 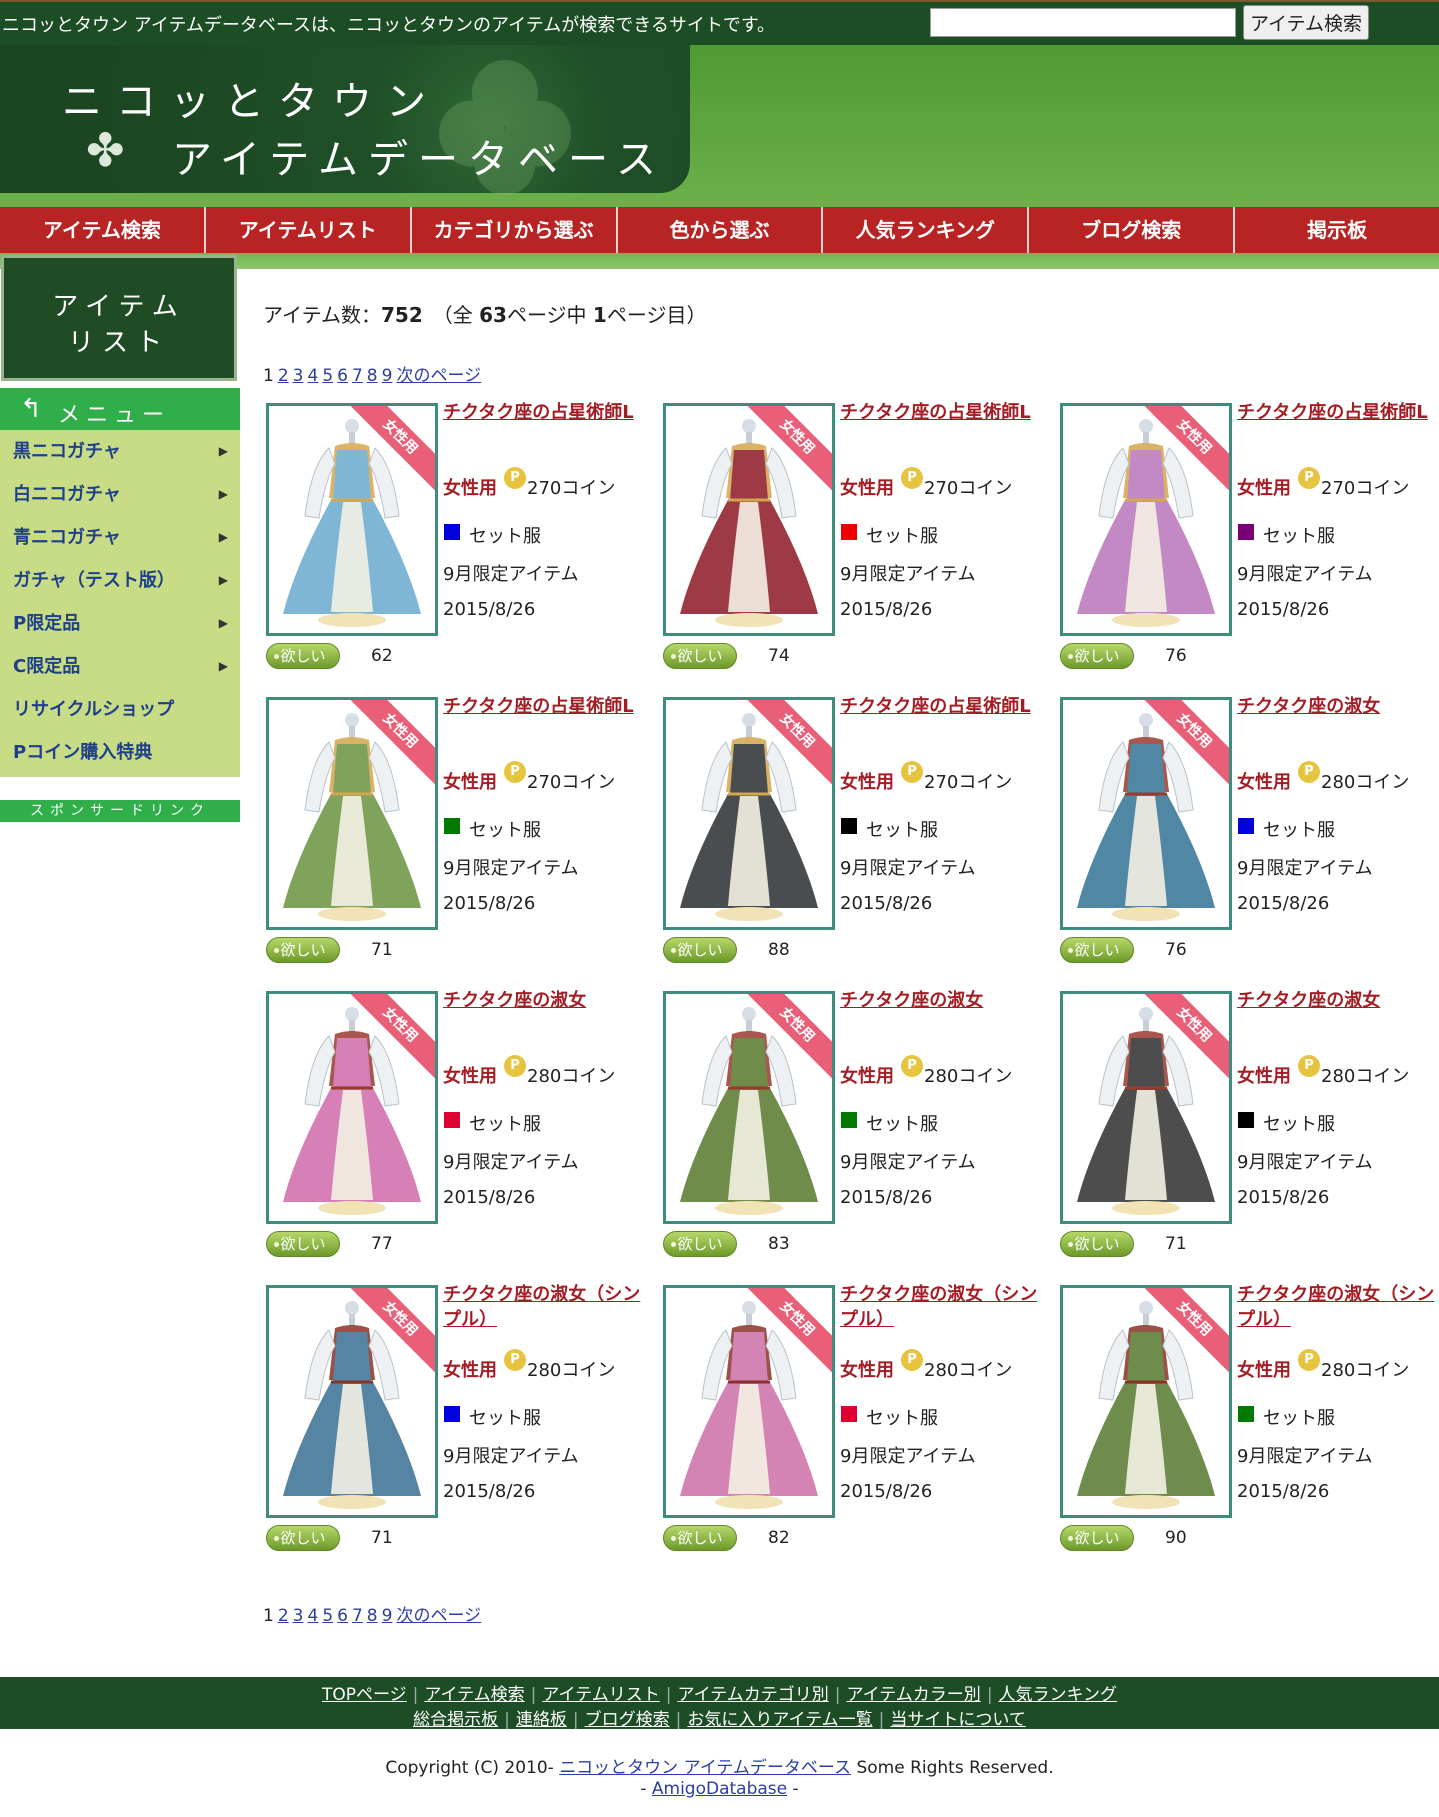 I want to click on footer-link-favorites: お気に入りアイテム一覧, so click(x=779, y=1720).